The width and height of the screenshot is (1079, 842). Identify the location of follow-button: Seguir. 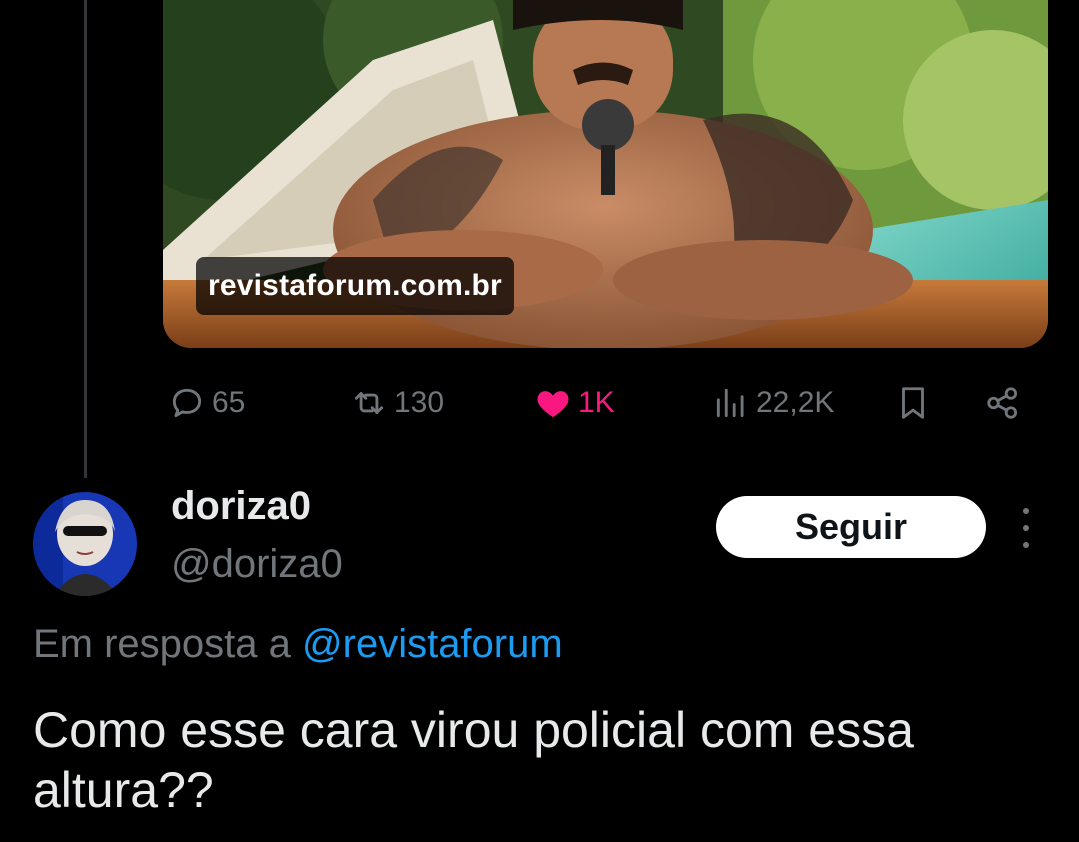
(851, 527).